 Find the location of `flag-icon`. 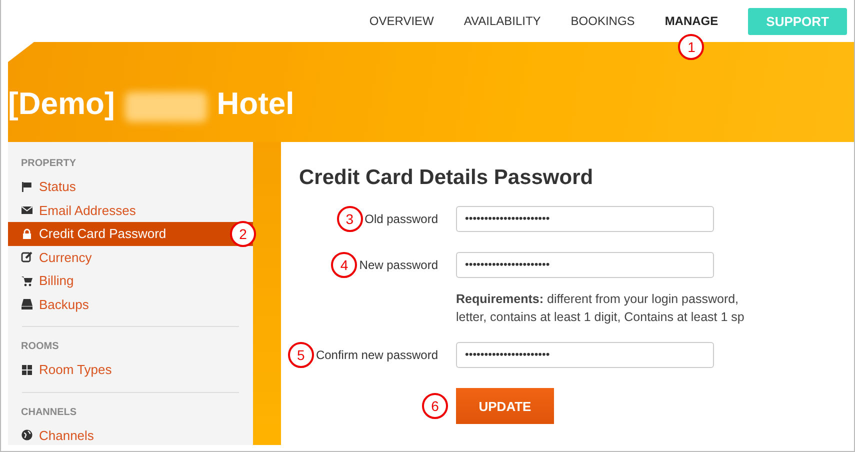

flag-icon is located at coordinates (27, 186).